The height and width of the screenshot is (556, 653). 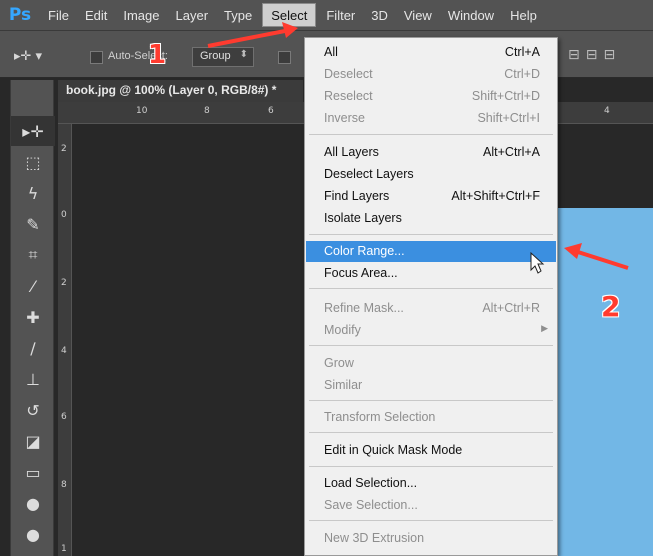 I want to click on menu-item-label: Inverse, so click(x=344, y=118).